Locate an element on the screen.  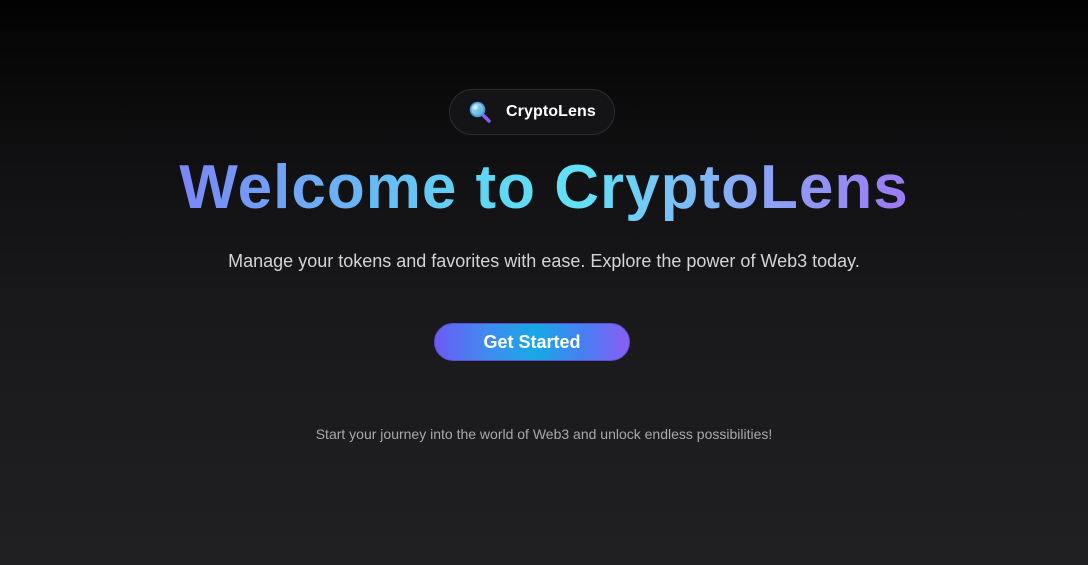
hero-title: Welcome to CryptoLens is located at coordinates (544, 188).